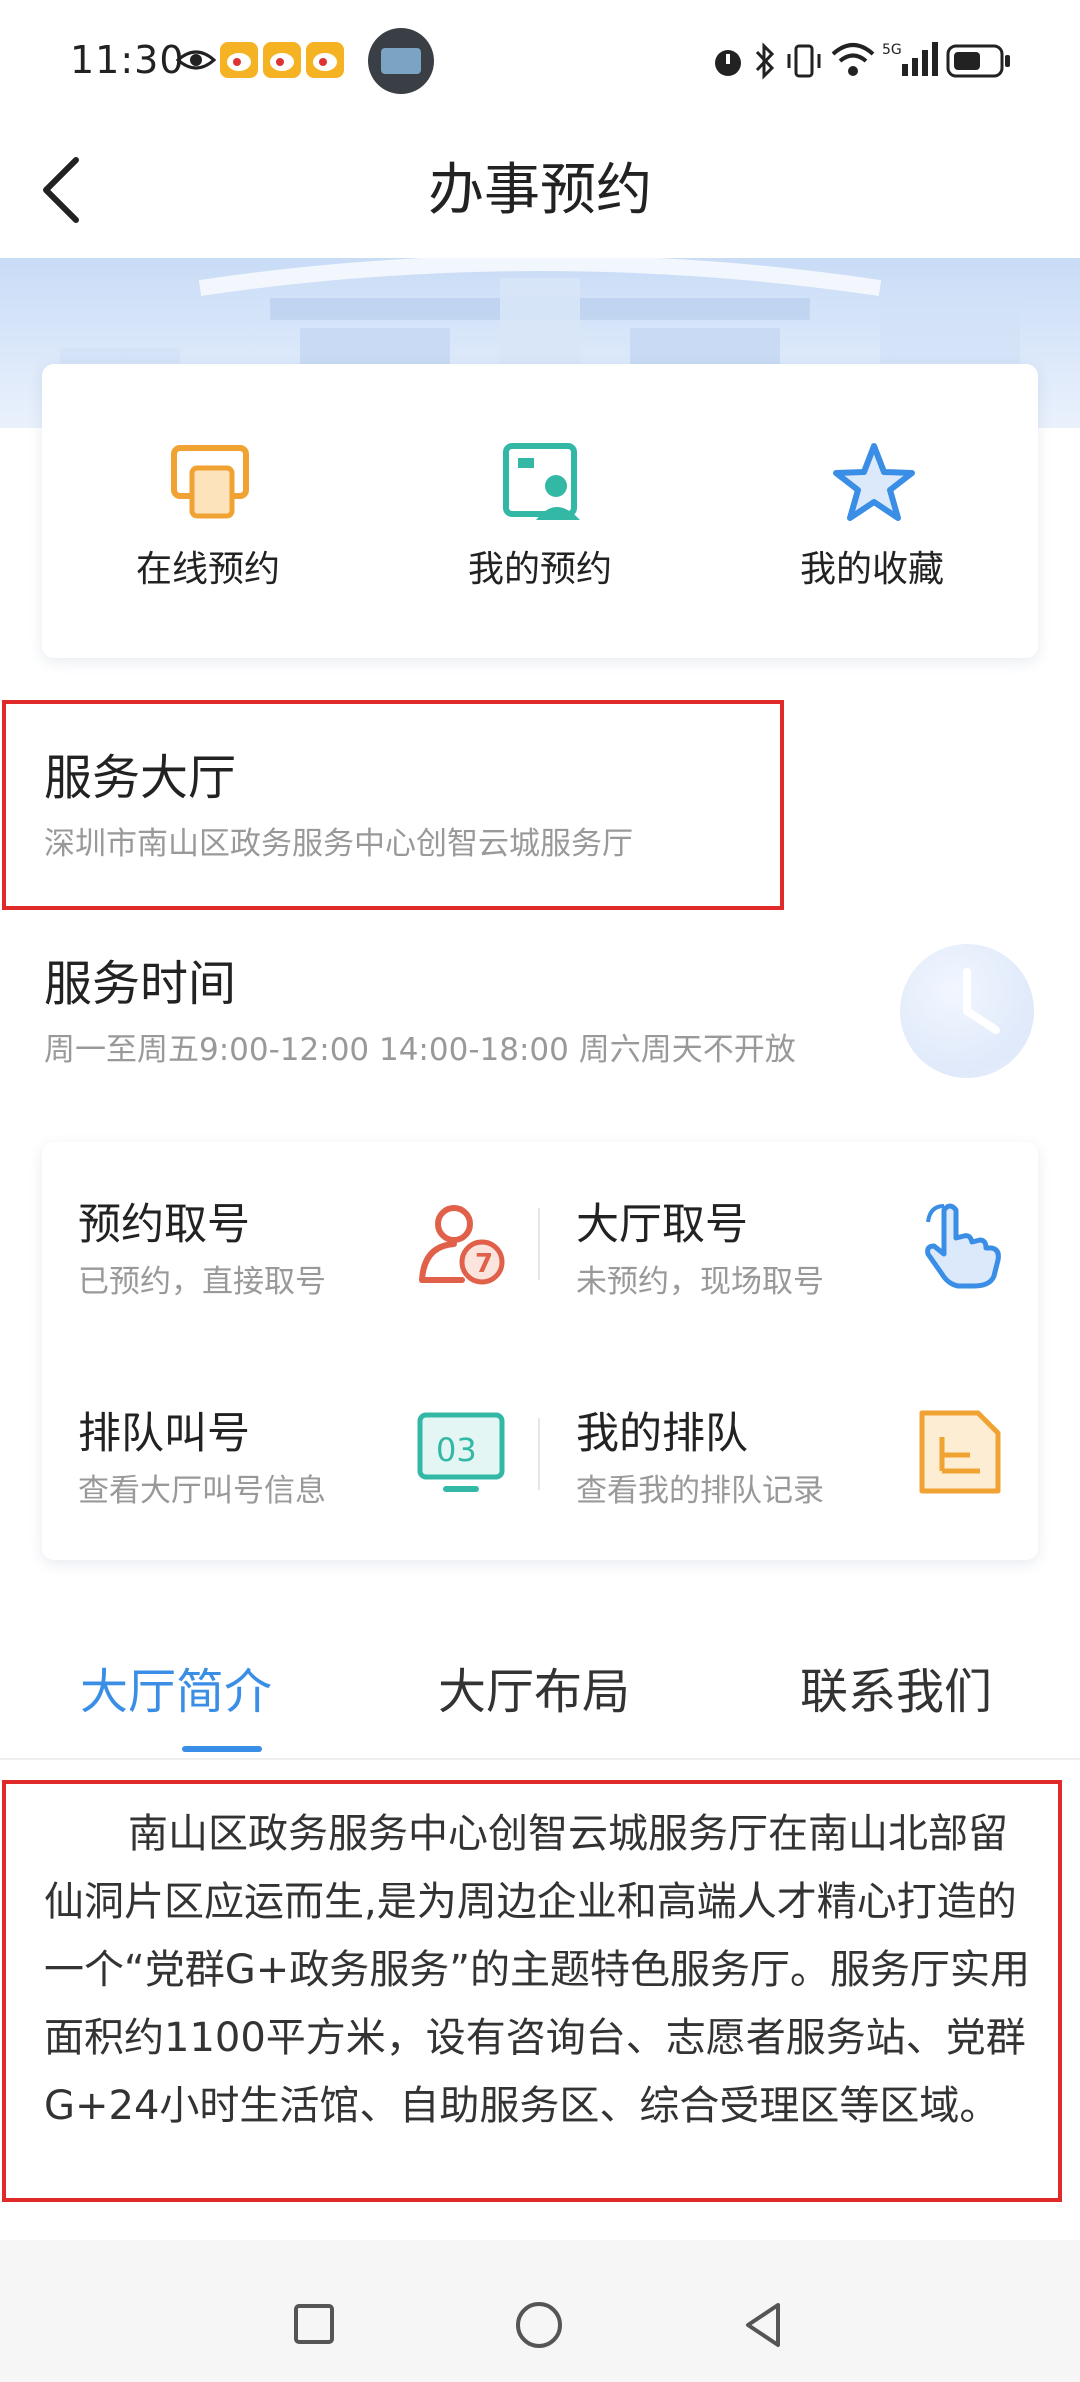  Describe the element at coordinates (662, 1434) in the screenshot. I see `my-queue-title: 我的排队` at that location.